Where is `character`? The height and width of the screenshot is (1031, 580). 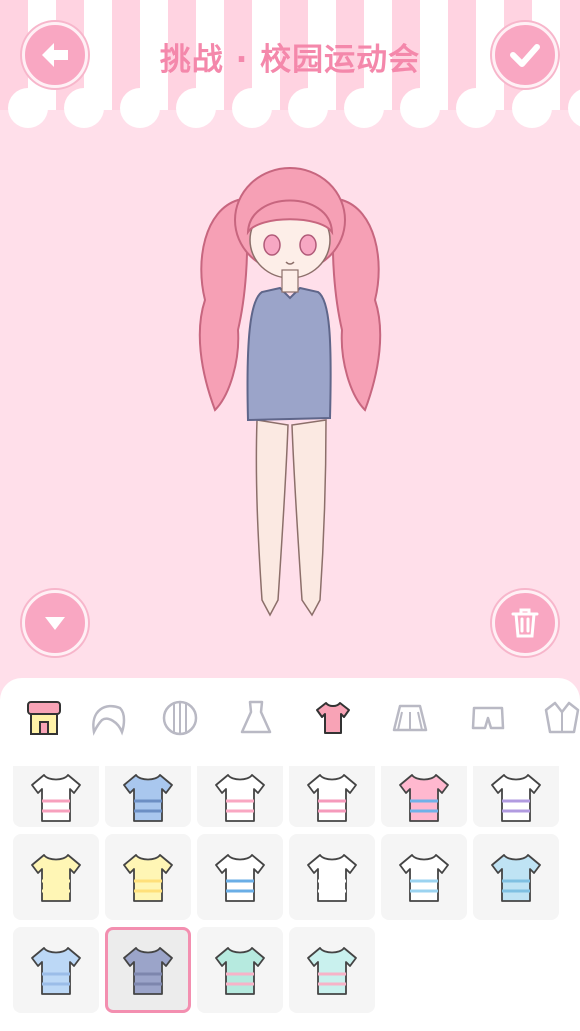
character is located at coordinates (290, 392).